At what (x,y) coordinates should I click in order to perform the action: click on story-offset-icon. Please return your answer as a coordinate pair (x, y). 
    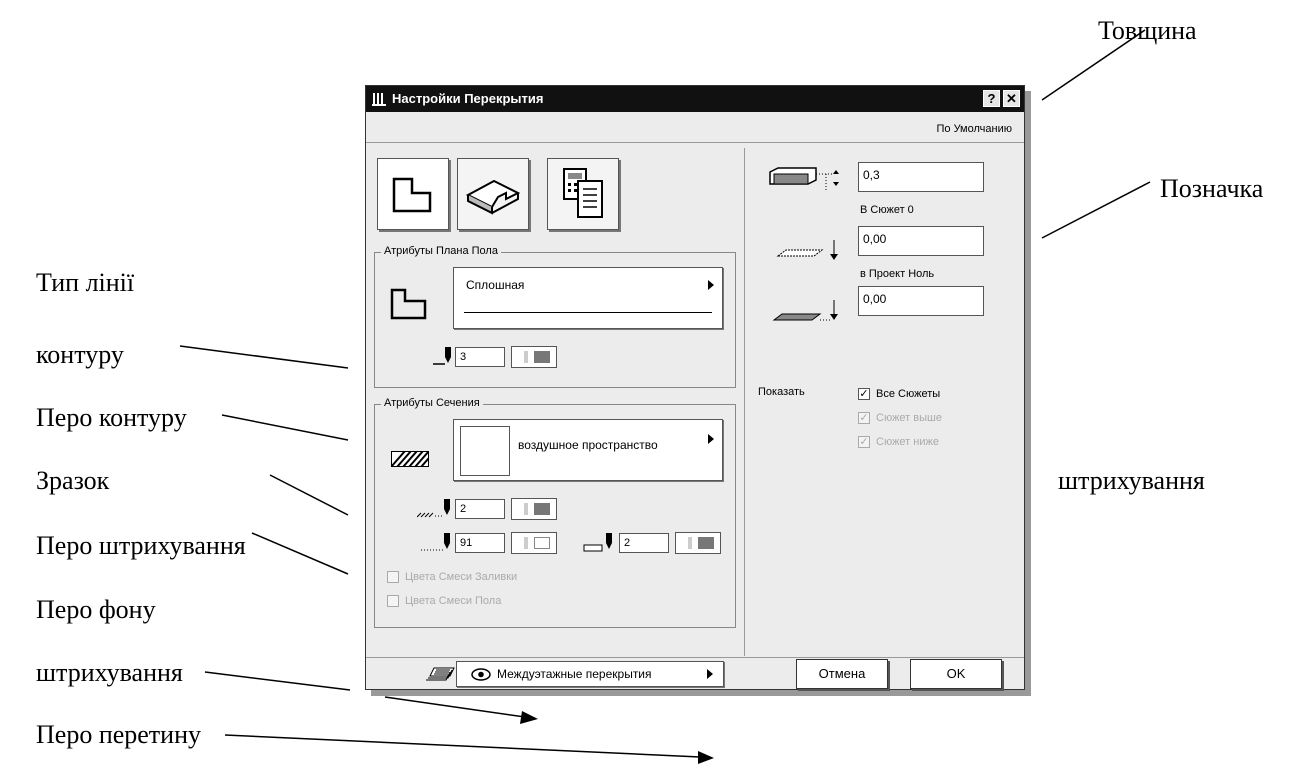
    Looking at the image, I should click on (807, 250).